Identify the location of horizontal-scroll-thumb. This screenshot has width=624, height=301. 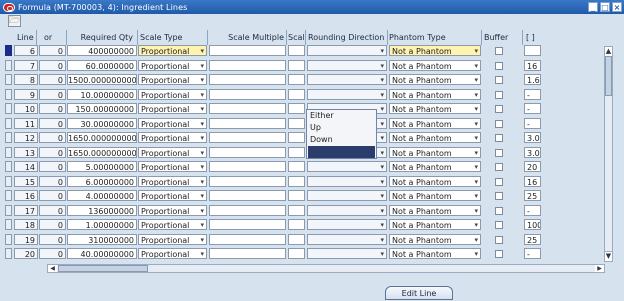
(103, 268).